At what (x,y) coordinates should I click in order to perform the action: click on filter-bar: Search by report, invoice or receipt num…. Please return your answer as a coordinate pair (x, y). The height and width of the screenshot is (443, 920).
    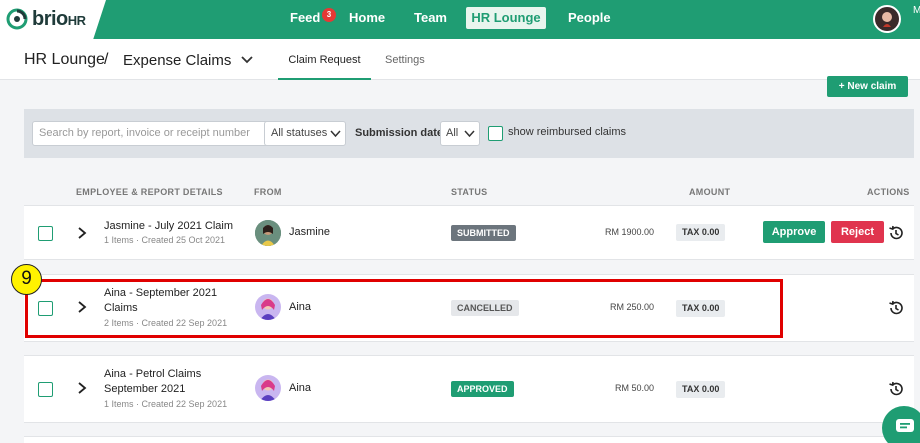
    Looking at the image, I should click on (469, 133).